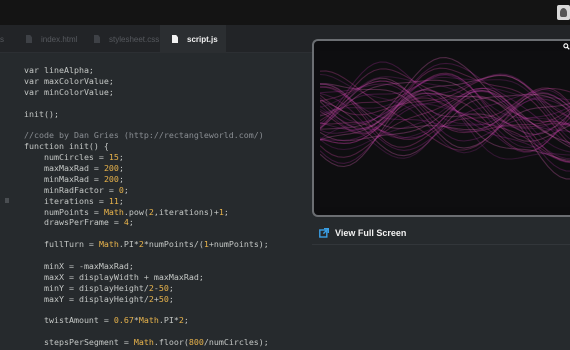 Image resolution: width=570 pixels, height=350 pixels. Describe the element at coordinates (566, 46) in the screenshot. I see `search-icon` at that location.